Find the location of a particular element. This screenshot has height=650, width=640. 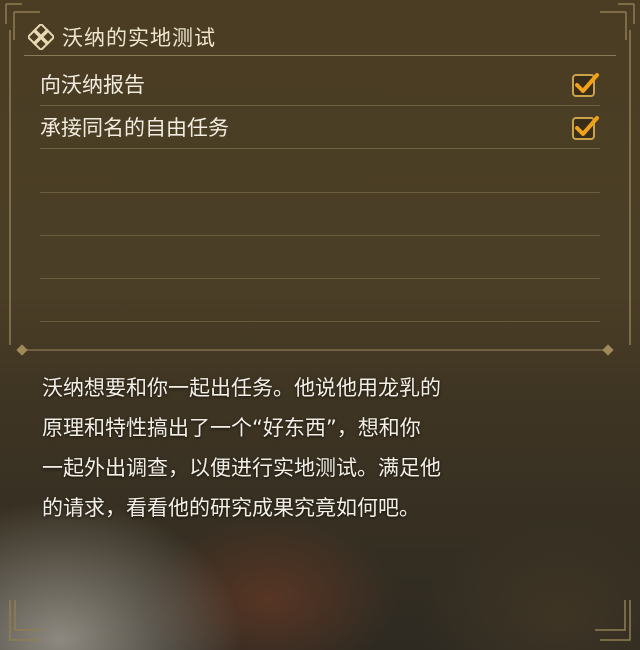

objective-label: 向沃纳报告 is located at coordinates (92, 85).